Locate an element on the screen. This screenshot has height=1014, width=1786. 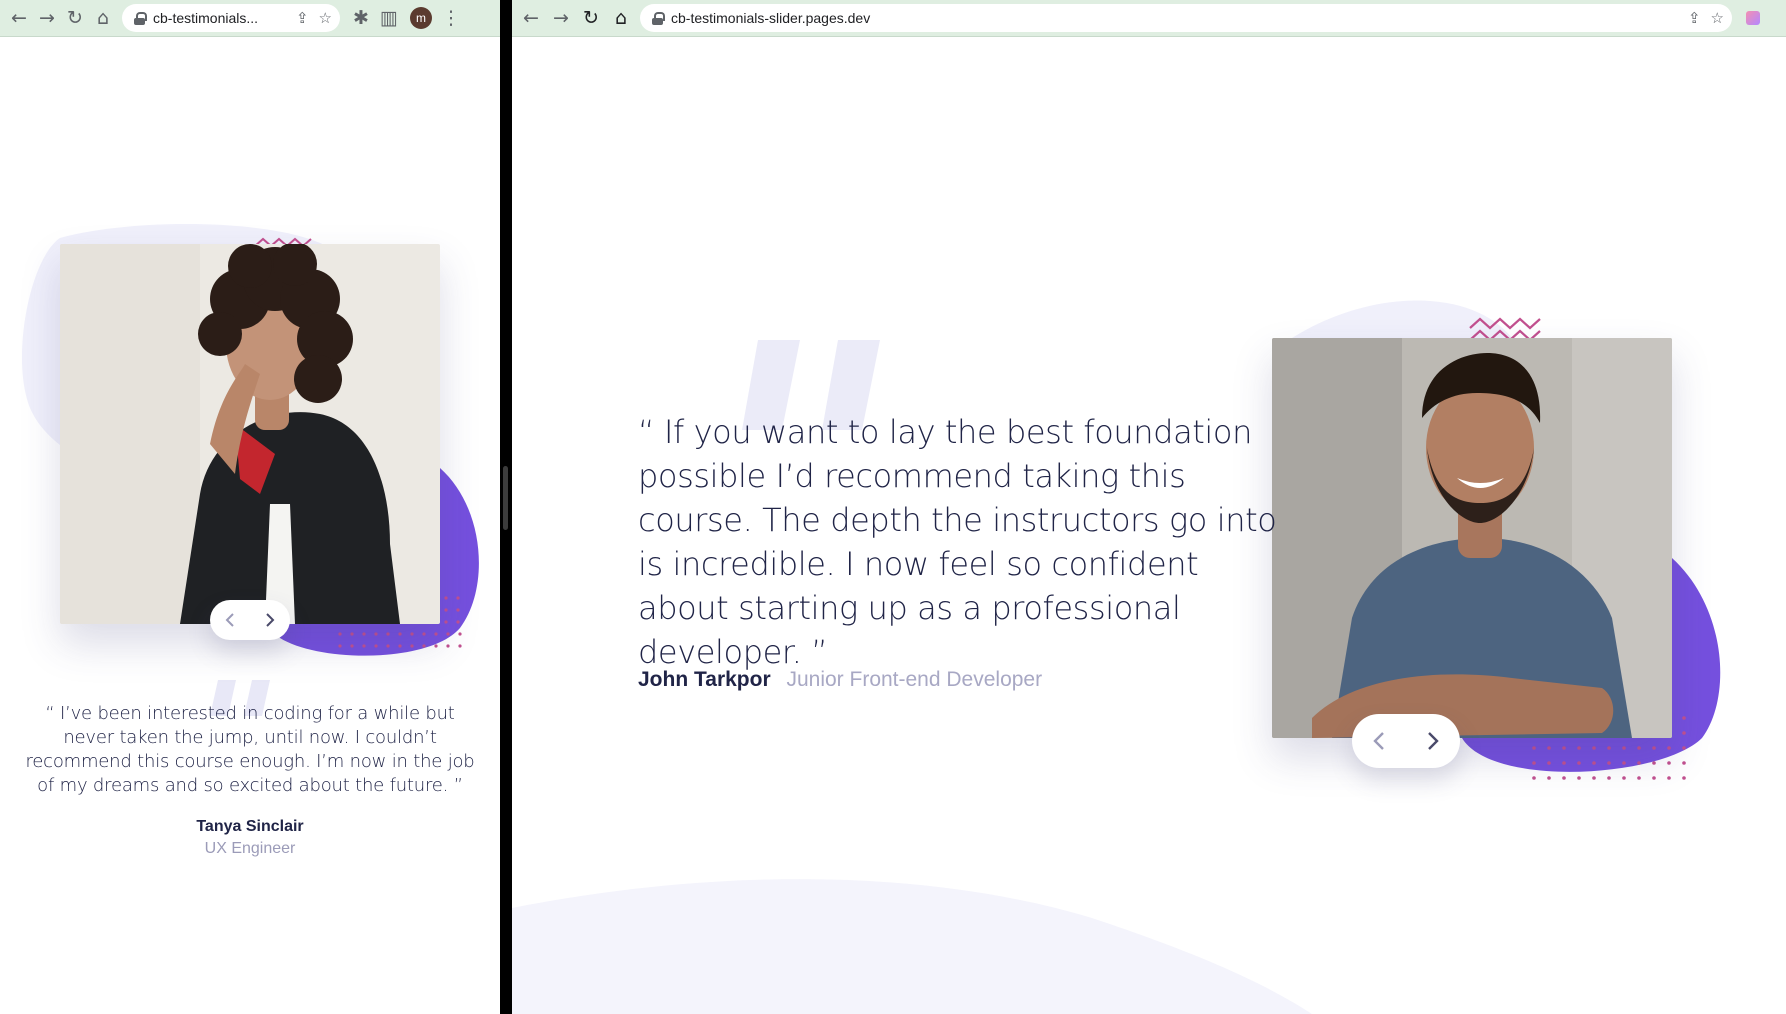
tanya-photo is located at coordinates (250, 434).